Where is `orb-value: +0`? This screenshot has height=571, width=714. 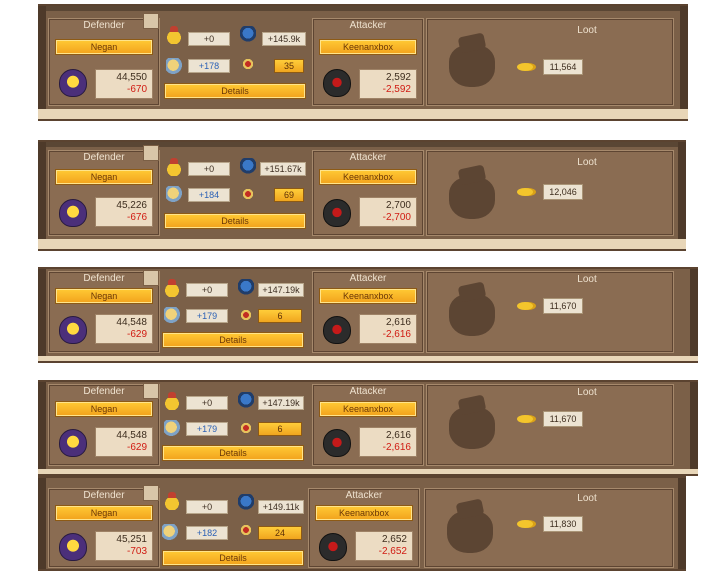 orb-value: +0 is located at coordinates (207, 403).